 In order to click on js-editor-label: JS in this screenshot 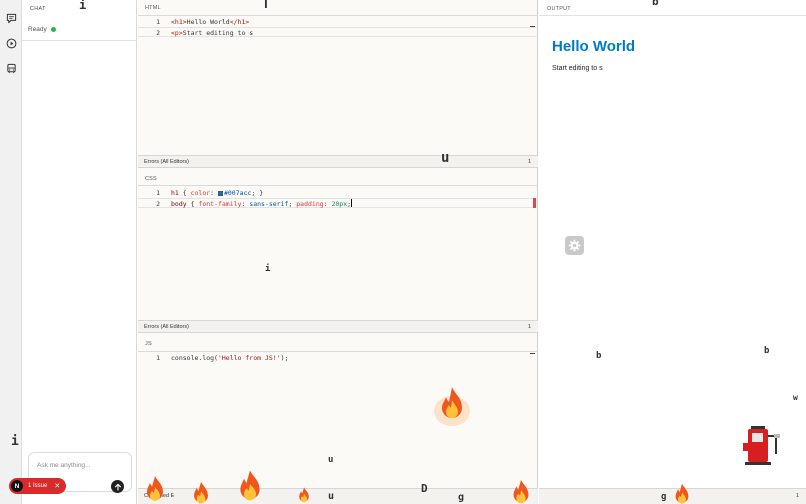, I will do `click(148, 344)`.